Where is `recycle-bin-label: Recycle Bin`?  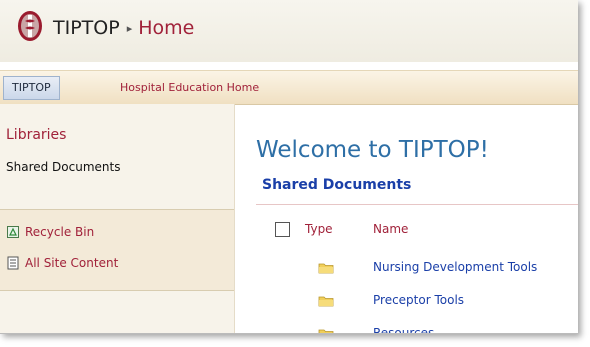
recycle-bin-label: Recycle Bin is located at coordinates (60, 232).